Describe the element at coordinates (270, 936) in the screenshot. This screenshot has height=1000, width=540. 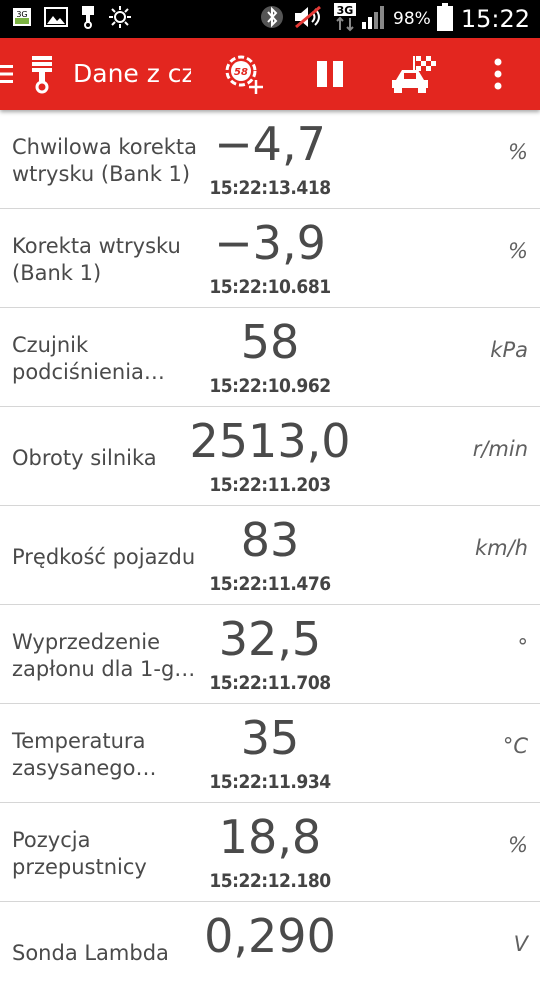
I see `sensor-value: 0,290` at that location.